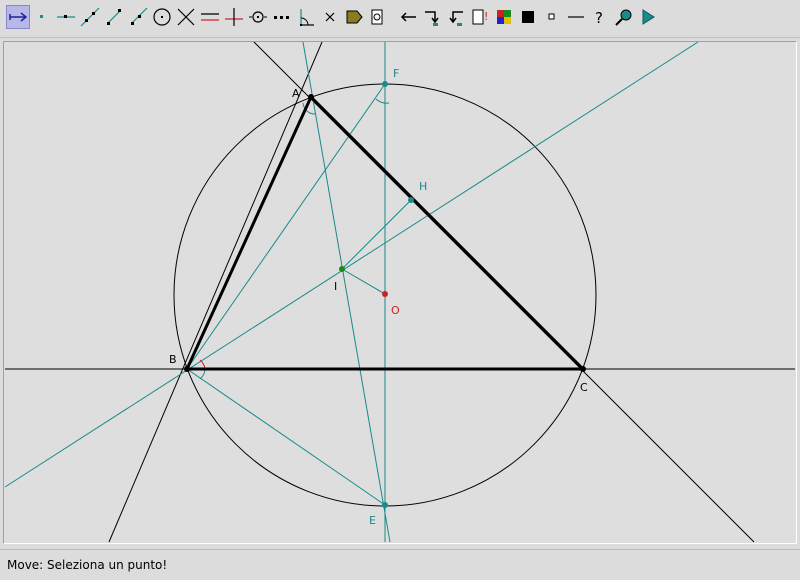 The image size is (800, 580). I want to click on segment-tool-icon, so click(114, 17).